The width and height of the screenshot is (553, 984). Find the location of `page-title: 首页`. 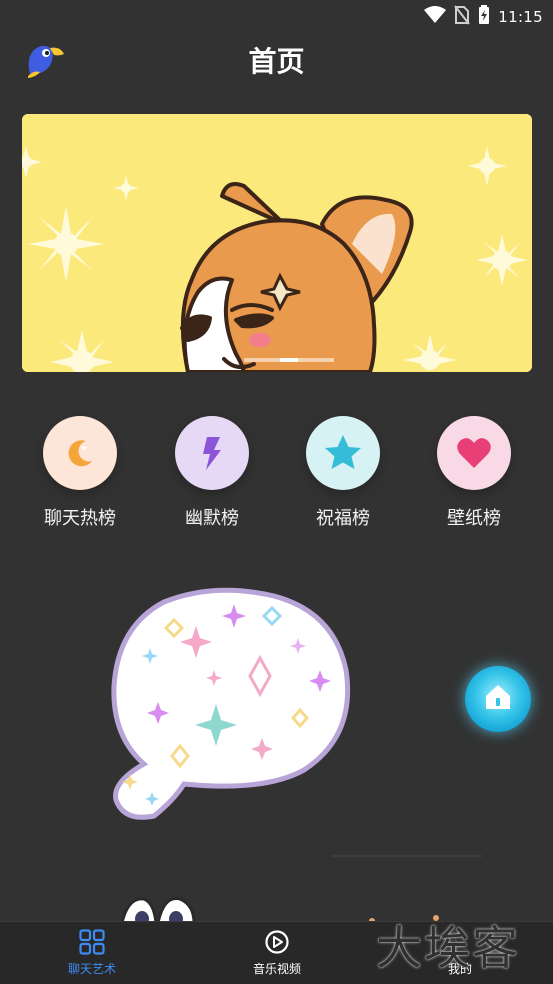

page-title: 首页 is located at coordinates (276, 61).